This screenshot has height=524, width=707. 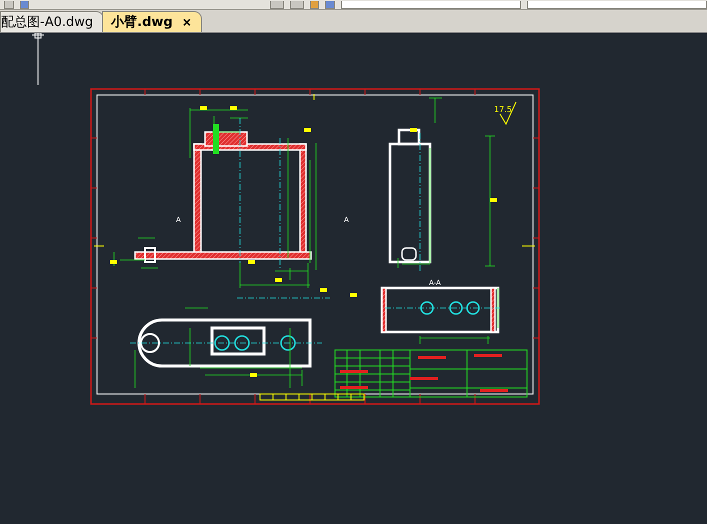 What do you see at coordinates (503, 109) in the screenshot?
I see `roughness-value: 17.5` at bounding box center [503, 109].